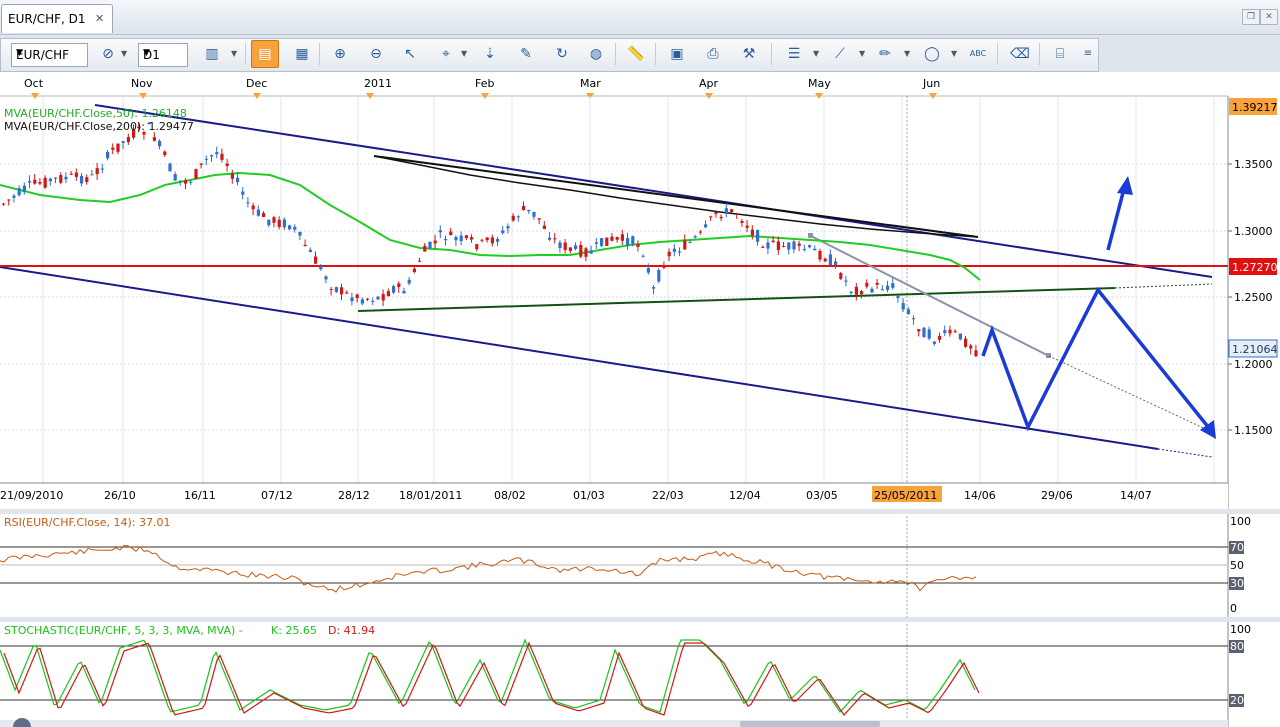 This screenshot has height=727, width=1280. Describe the element at coordinates (57, 18) in the screenshot. I see `chart-tab: EUR/CHF, D1 ✕` at that location.